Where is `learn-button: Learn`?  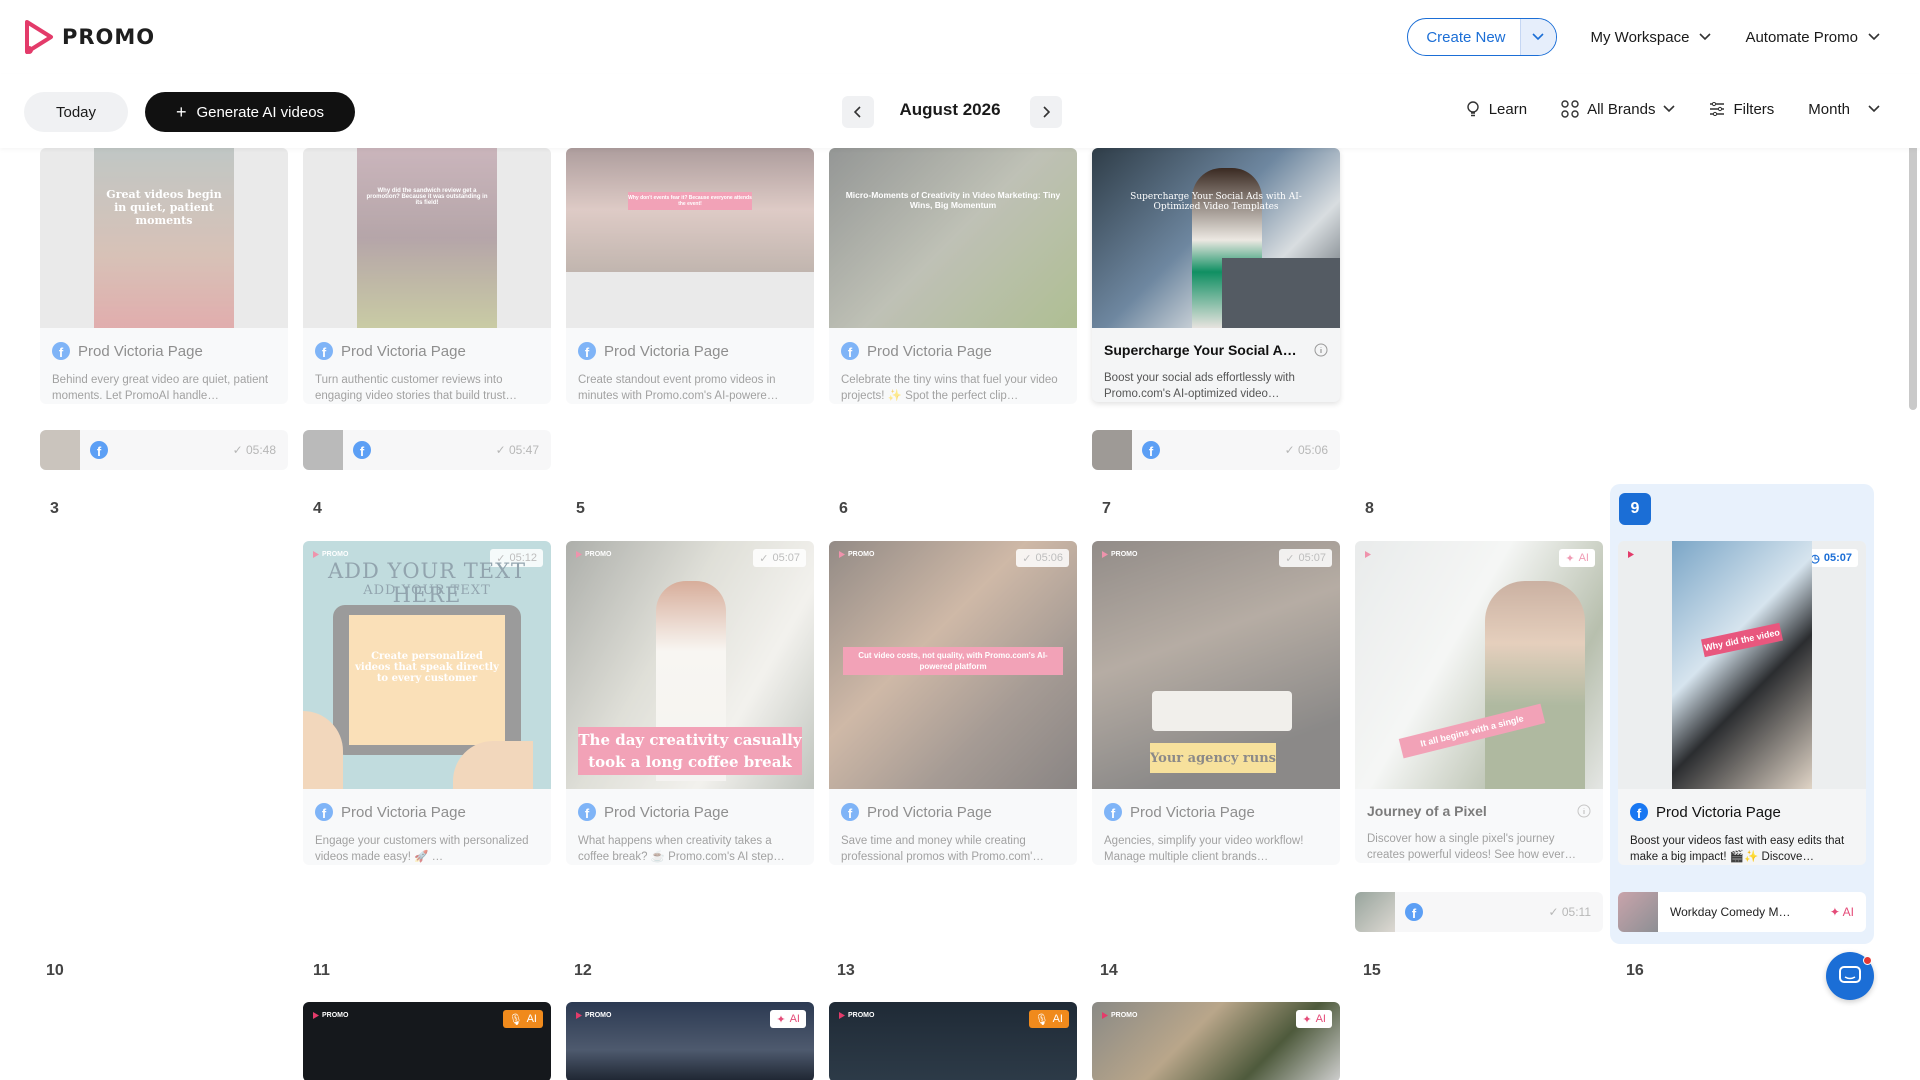
learn-button: Learn is located at coordinates (1496, 109).